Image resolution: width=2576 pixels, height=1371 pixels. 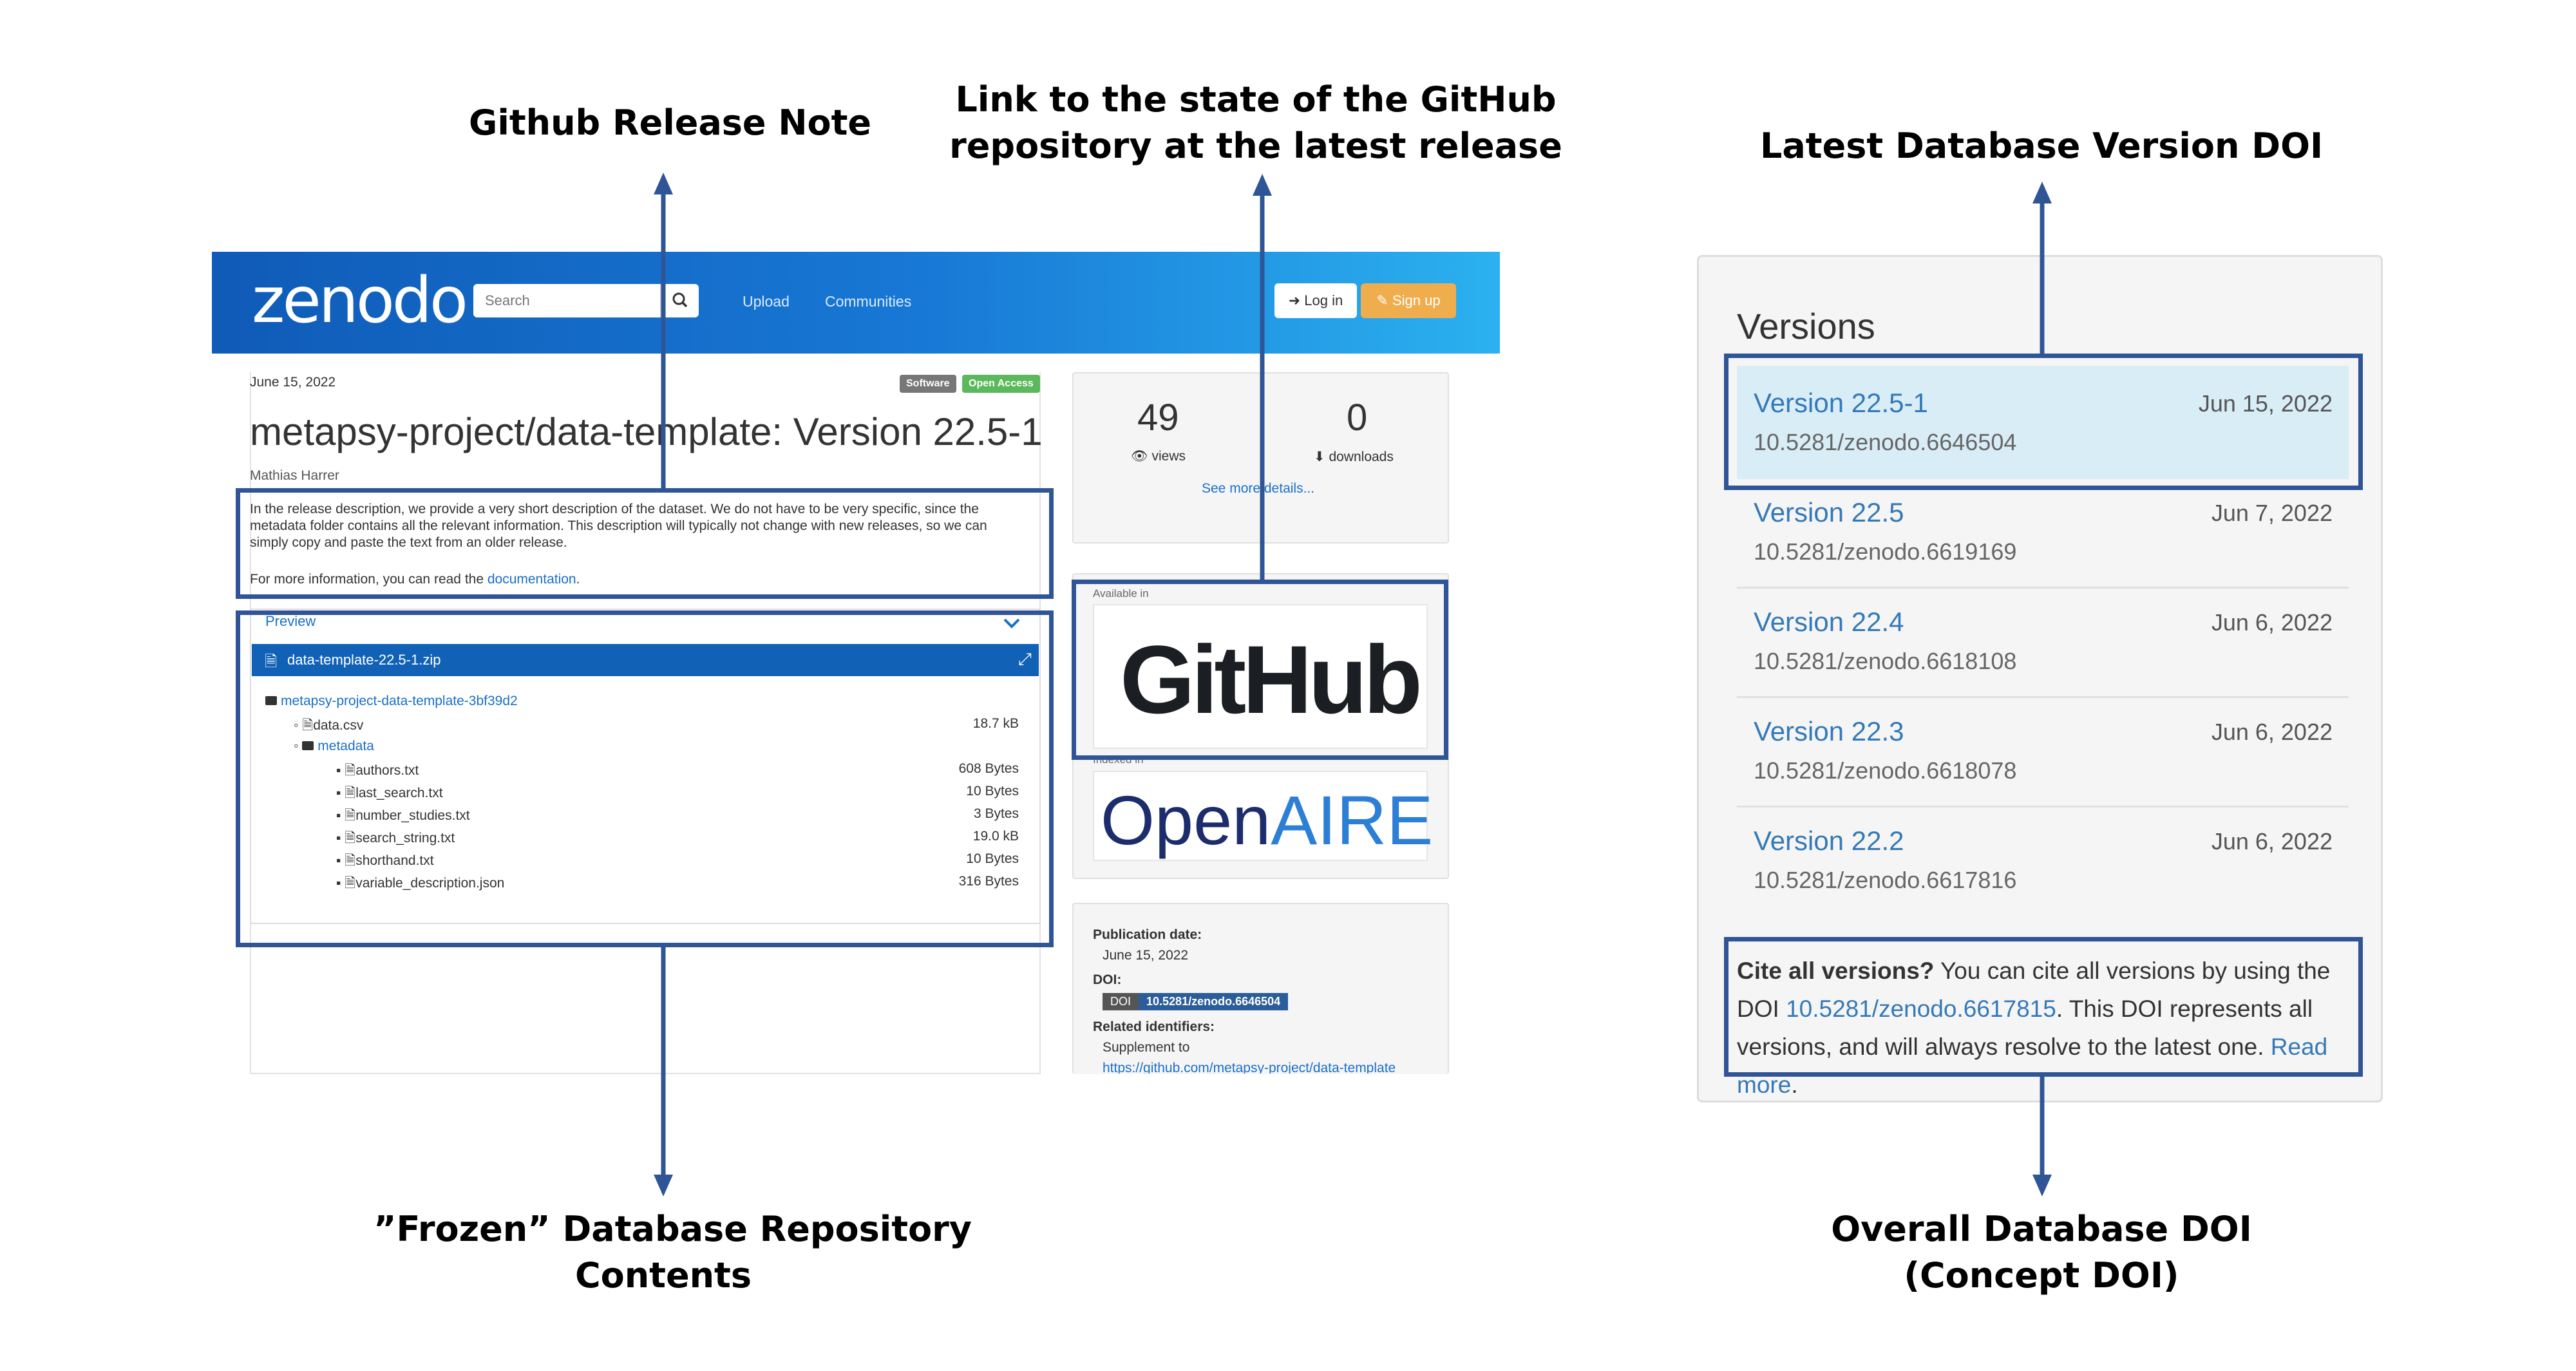 I want to click on arrow-head-frozen, so click(x=663, y=1186).